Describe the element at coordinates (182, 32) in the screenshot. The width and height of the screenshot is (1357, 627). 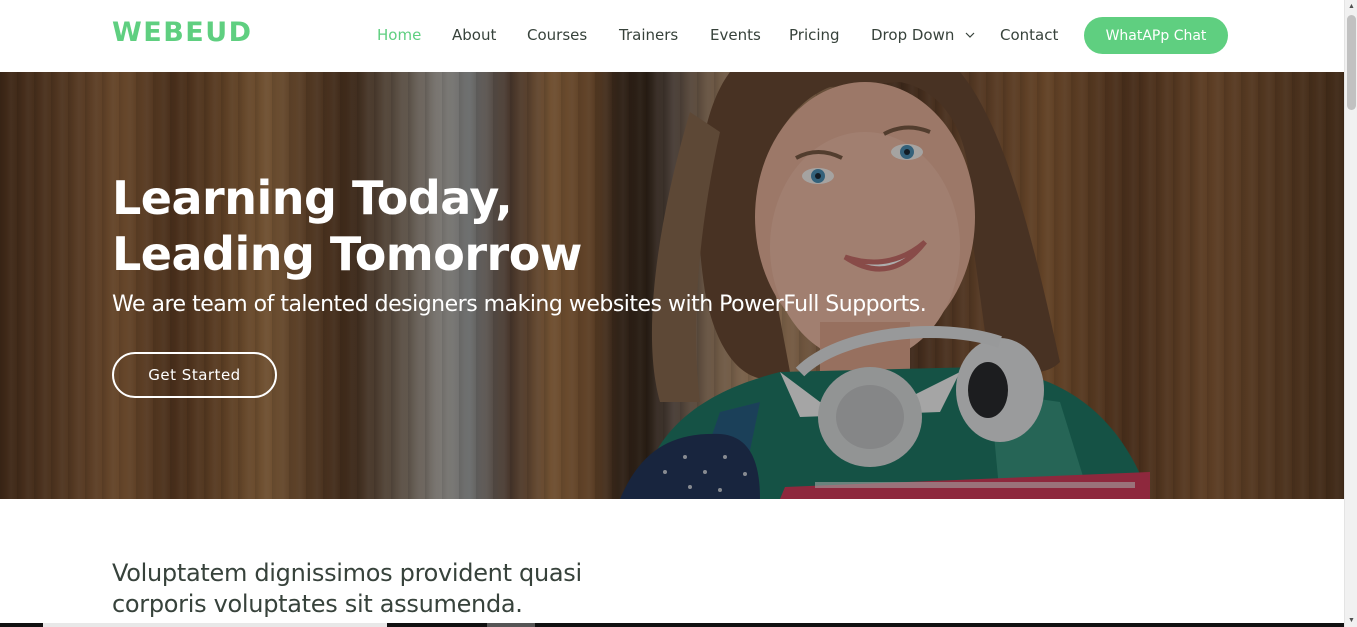
I see `site-logo: WEBEUD` at that location.